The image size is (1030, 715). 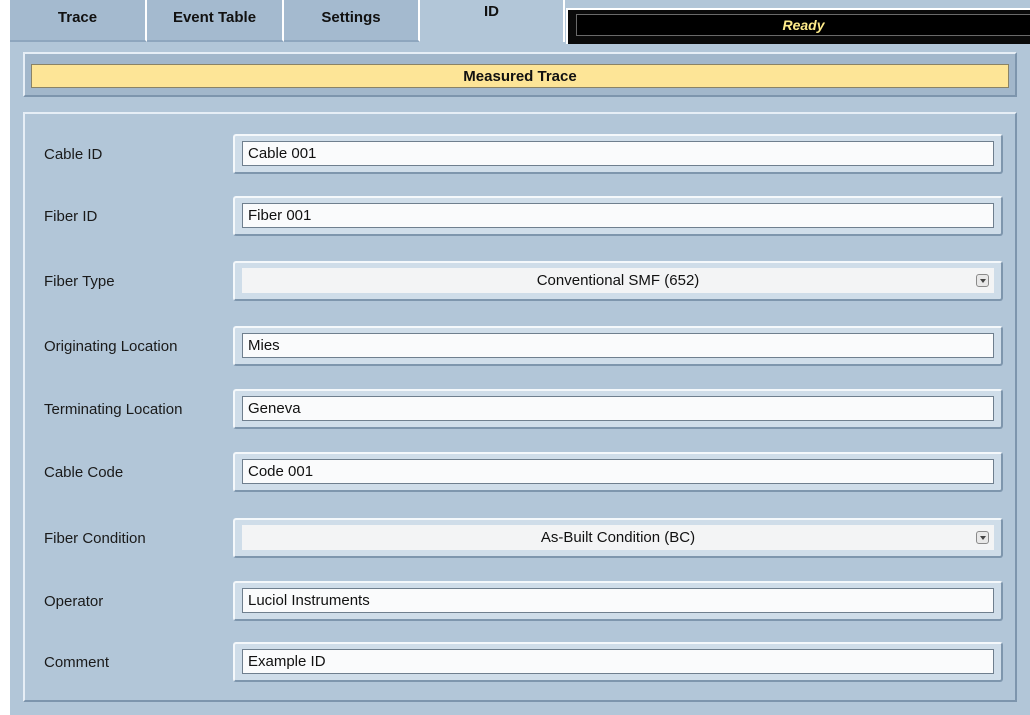 What do you see at coordinates (73, 154) in the screenshot?
I see `cable-id-label: Cable ID` at bounding box center [73, 154].